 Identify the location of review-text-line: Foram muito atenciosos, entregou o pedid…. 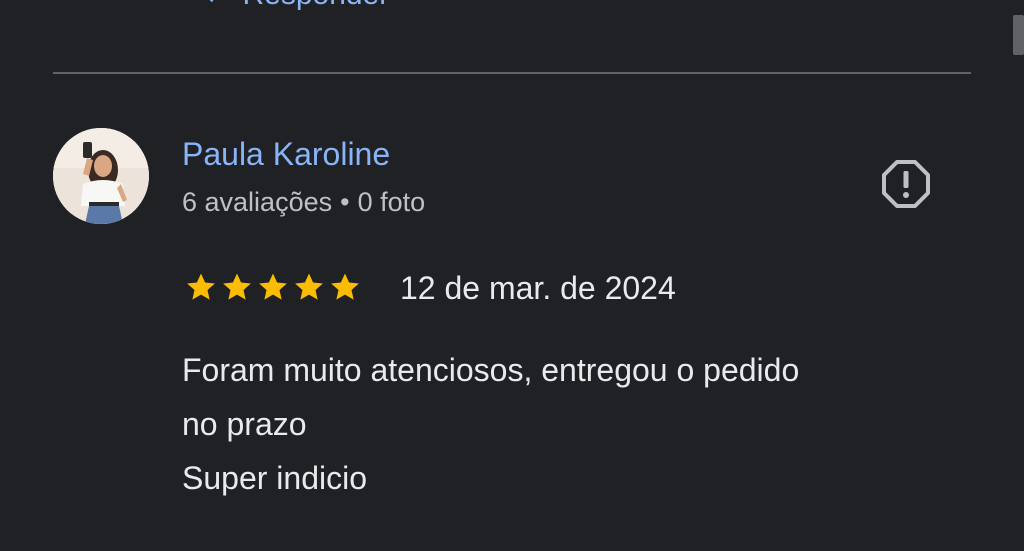
(491, 370).